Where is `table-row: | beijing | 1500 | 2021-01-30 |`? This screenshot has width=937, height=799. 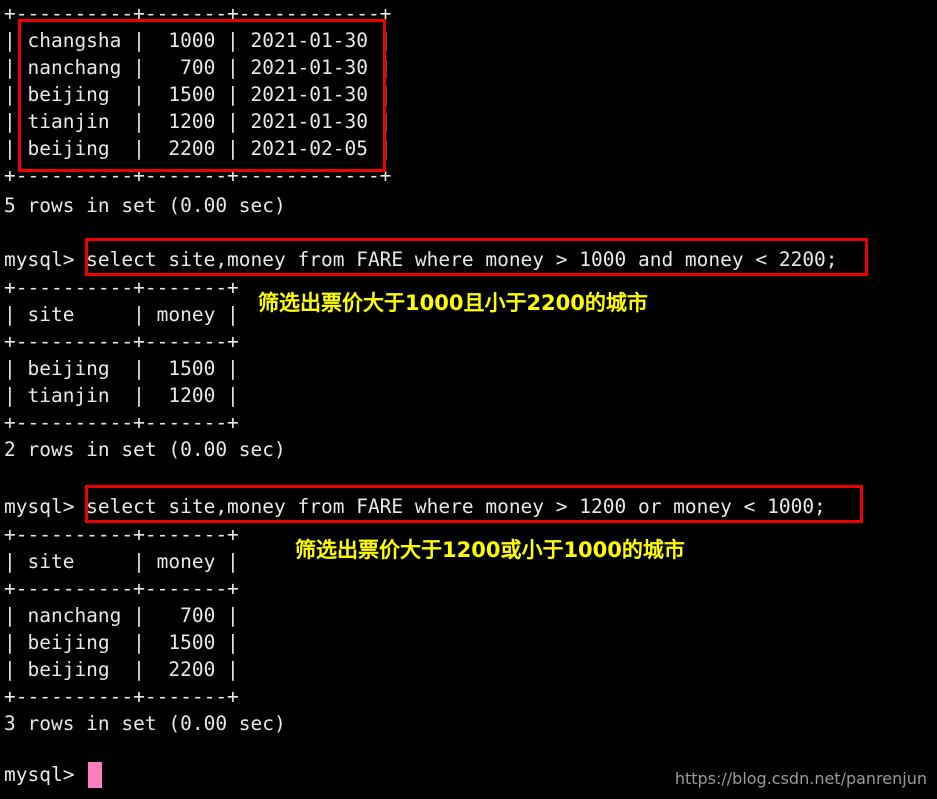 table-row: | beijing | 1500 | 2021-01-30 | is located at coordinates (198, 94).